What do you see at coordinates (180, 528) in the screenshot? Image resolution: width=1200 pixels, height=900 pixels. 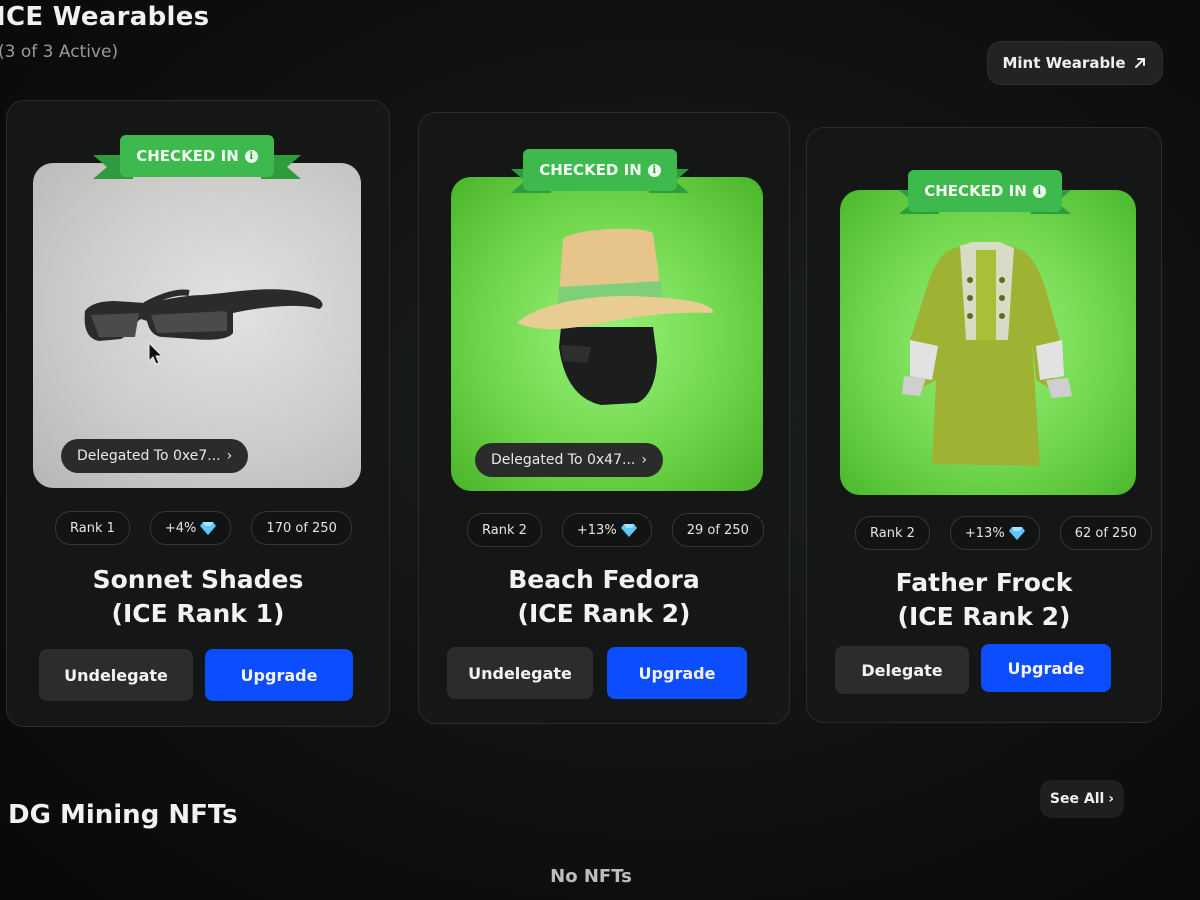 I see `bonus-value: +4%` at bounding box center [180, 528].